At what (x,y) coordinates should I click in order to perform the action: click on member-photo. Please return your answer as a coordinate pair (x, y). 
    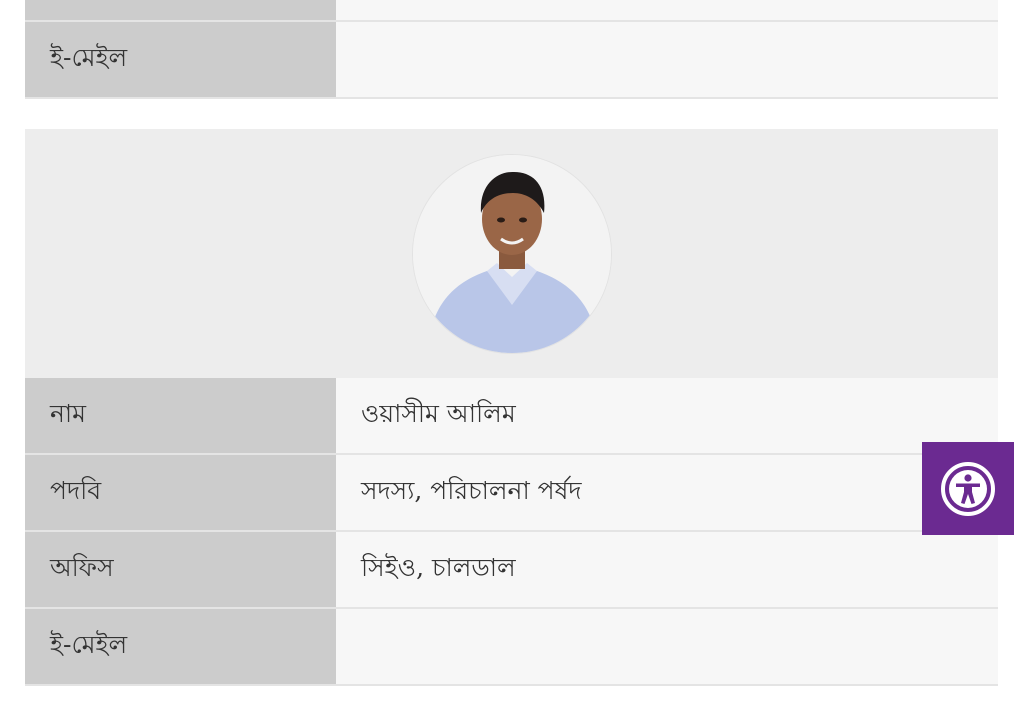
    Looking at the image, I should click on (511, 253).